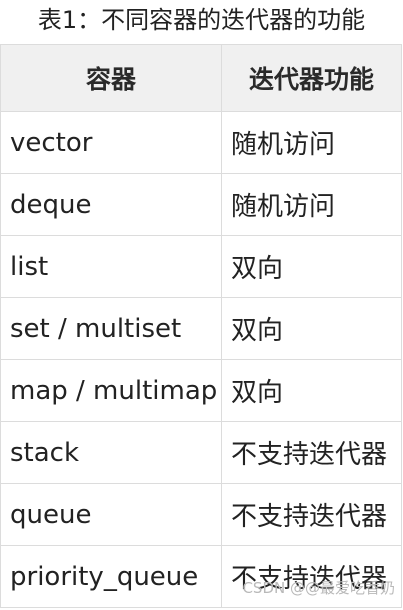 The height and width of the screenshot is (610, 403). I want to click on table-row: list 双向, so click(201, 266).